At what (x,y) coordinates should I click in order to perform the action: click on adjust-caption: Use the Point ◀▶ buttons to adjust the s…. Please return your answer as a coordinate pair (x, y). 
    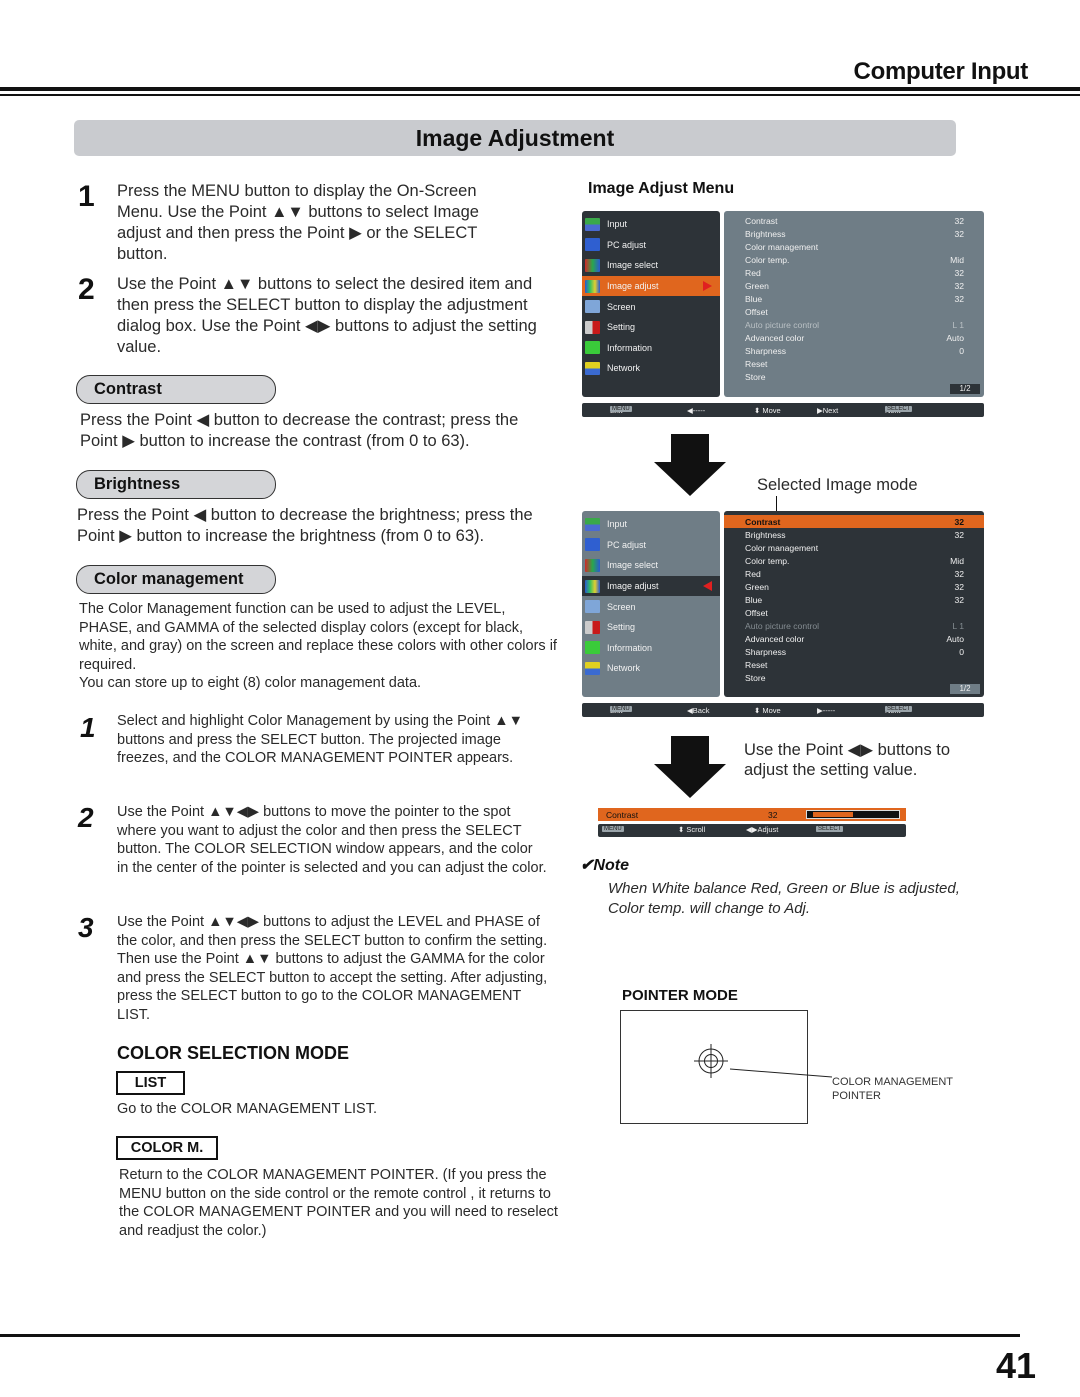
    Looking at the image, I should click on (847, 760).